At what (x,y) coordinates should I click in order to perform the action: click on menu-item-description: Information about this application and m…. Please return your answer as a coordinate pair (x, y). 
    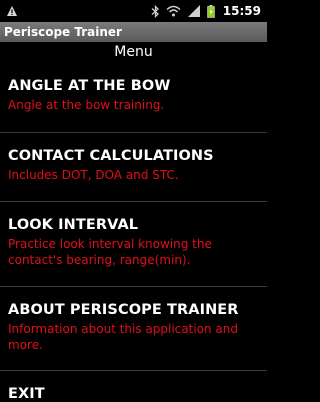
    Looking at the image, I should click on (123, 337).